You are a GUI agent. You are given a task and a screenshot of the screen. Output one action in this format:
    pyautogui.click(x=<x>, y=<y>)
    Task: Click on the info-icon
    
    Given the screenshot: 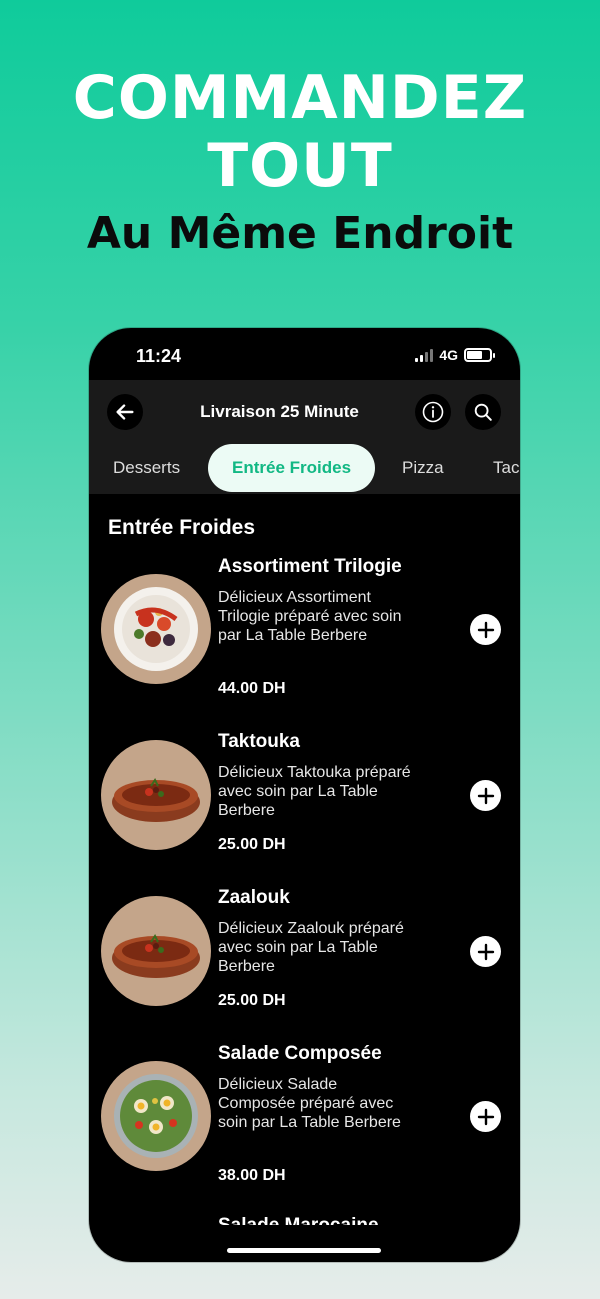 What is the action you would take?
    pyautogui.click(x=433, y=412)
    